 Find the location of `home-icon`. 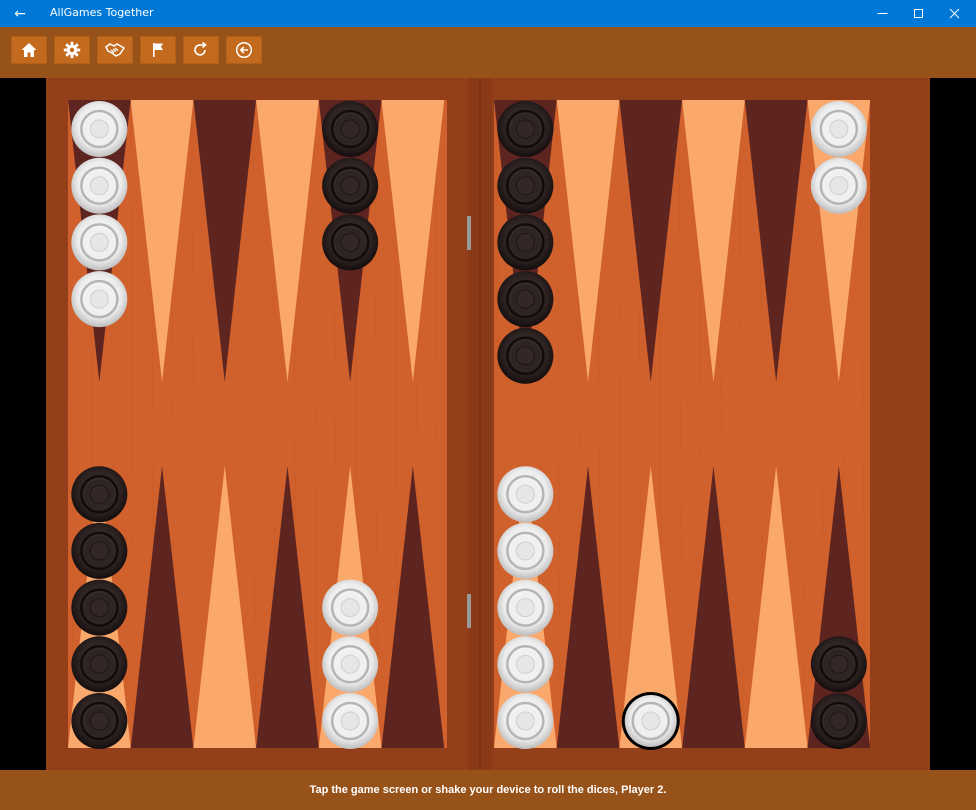

home-icon is located at coordinates (29, 50).